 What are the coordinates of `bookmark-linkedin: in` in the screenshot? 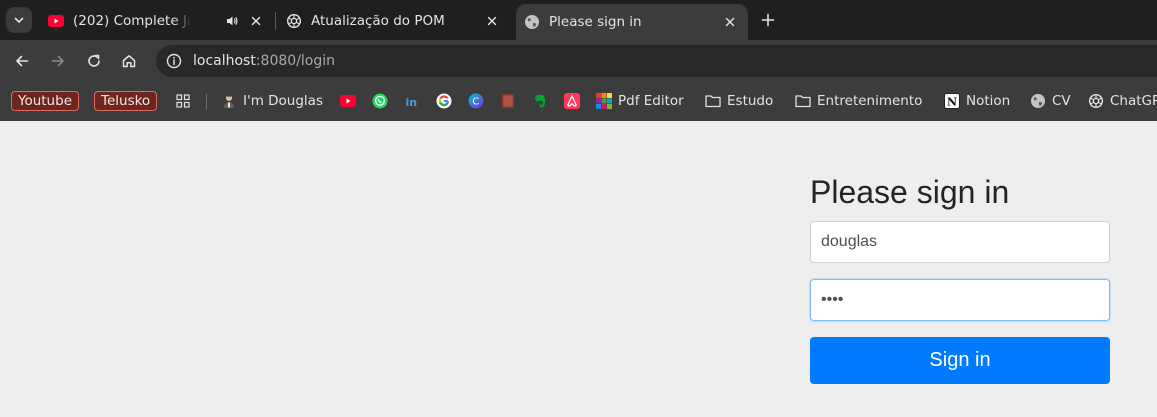 It's located at (412, 101).